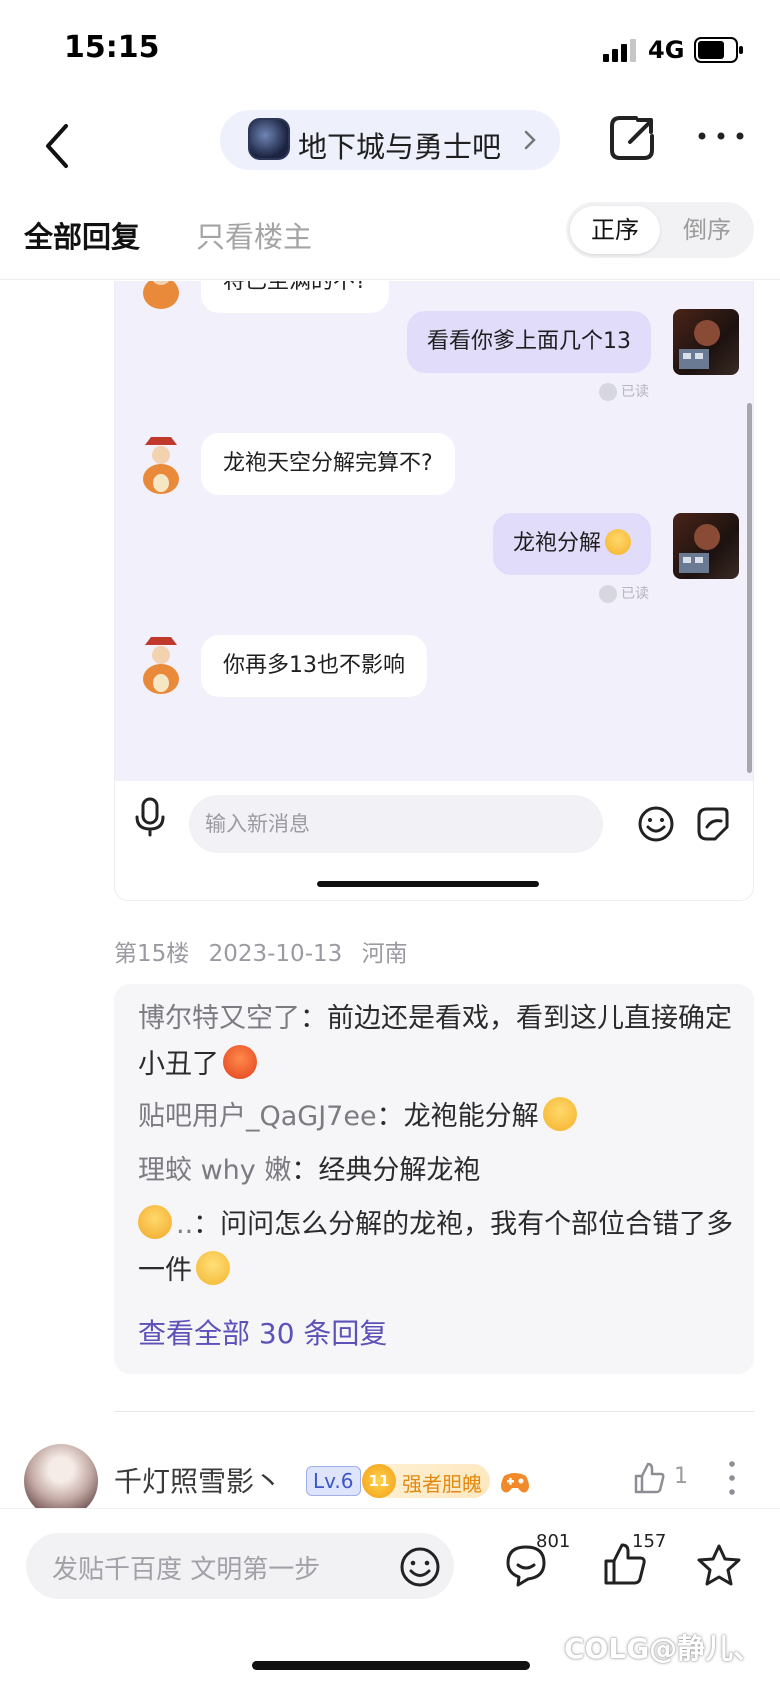 The image size is (780, 1688). Describe the element at coordinates (515, 1483) in the screenshot. I see `gamepad-icon` at that location.